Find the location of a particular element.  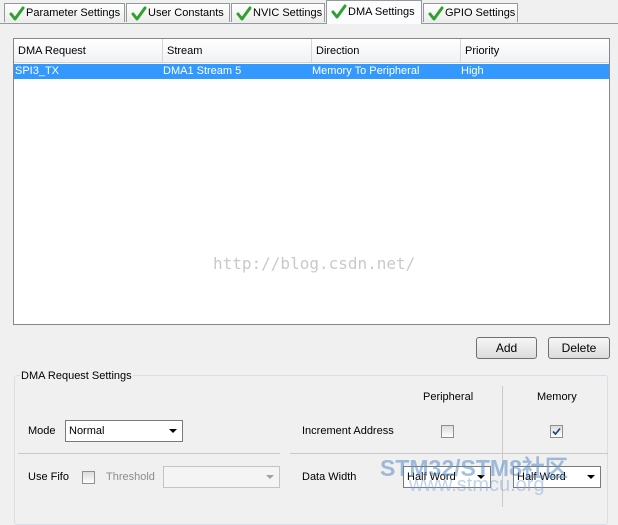

use-fifo-checkbox is located at coordinates (88, 477).